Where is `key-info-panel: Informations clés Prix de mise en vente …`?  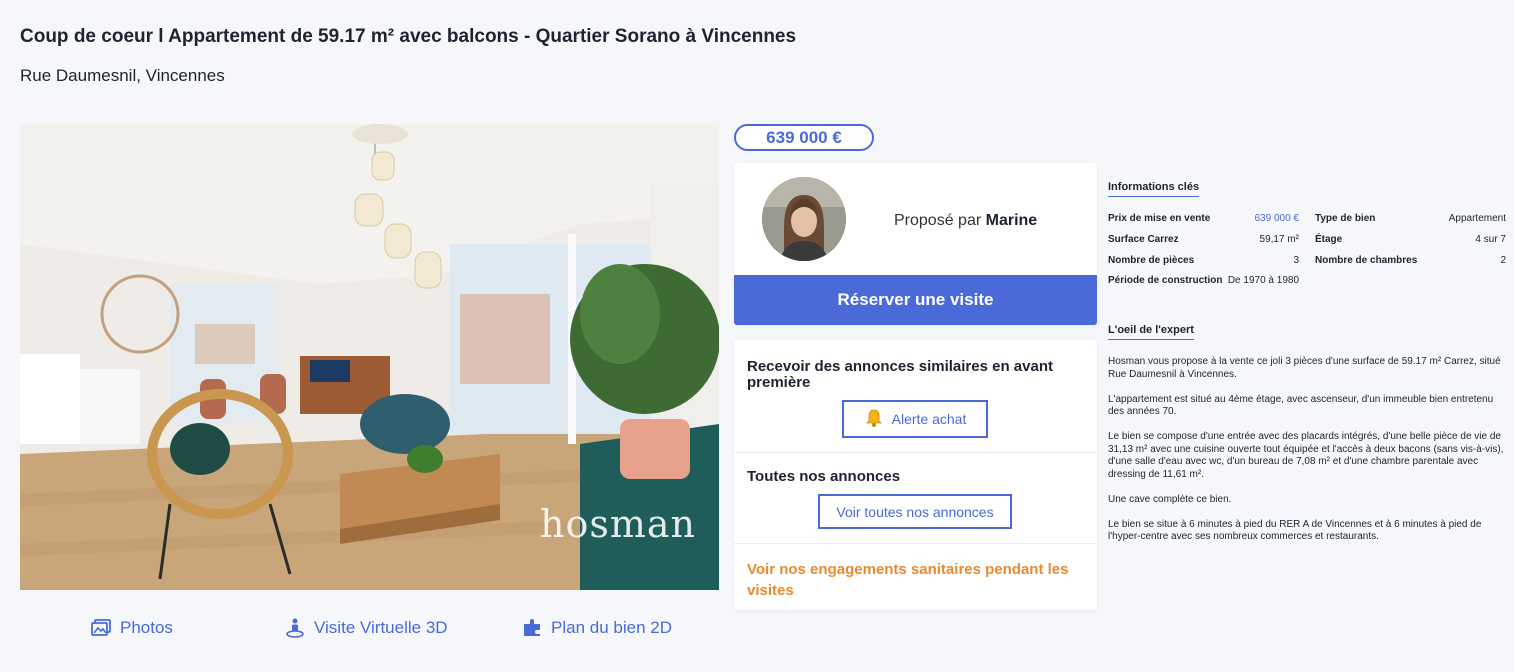
key-info-panel: Informations clés Prix de mise en vente … is located at coordinates (1307, 359).